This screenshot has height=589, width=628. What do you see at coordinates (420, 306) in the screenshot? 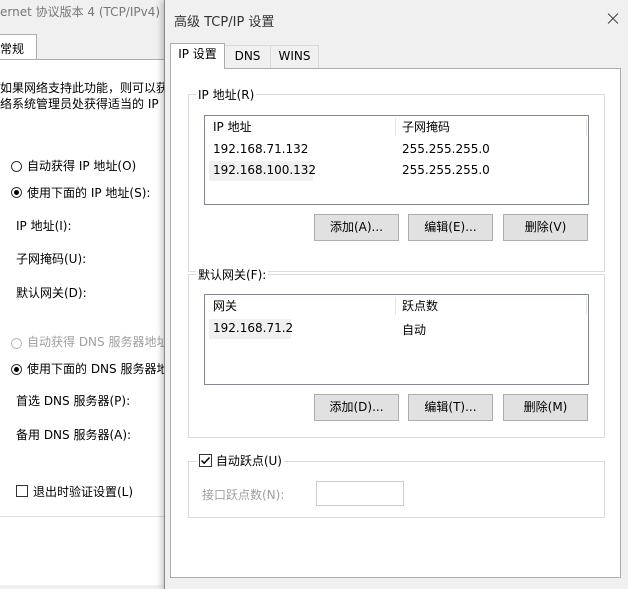
I see `column-header-metric: 跃点数` at bounding box center [420, 306].